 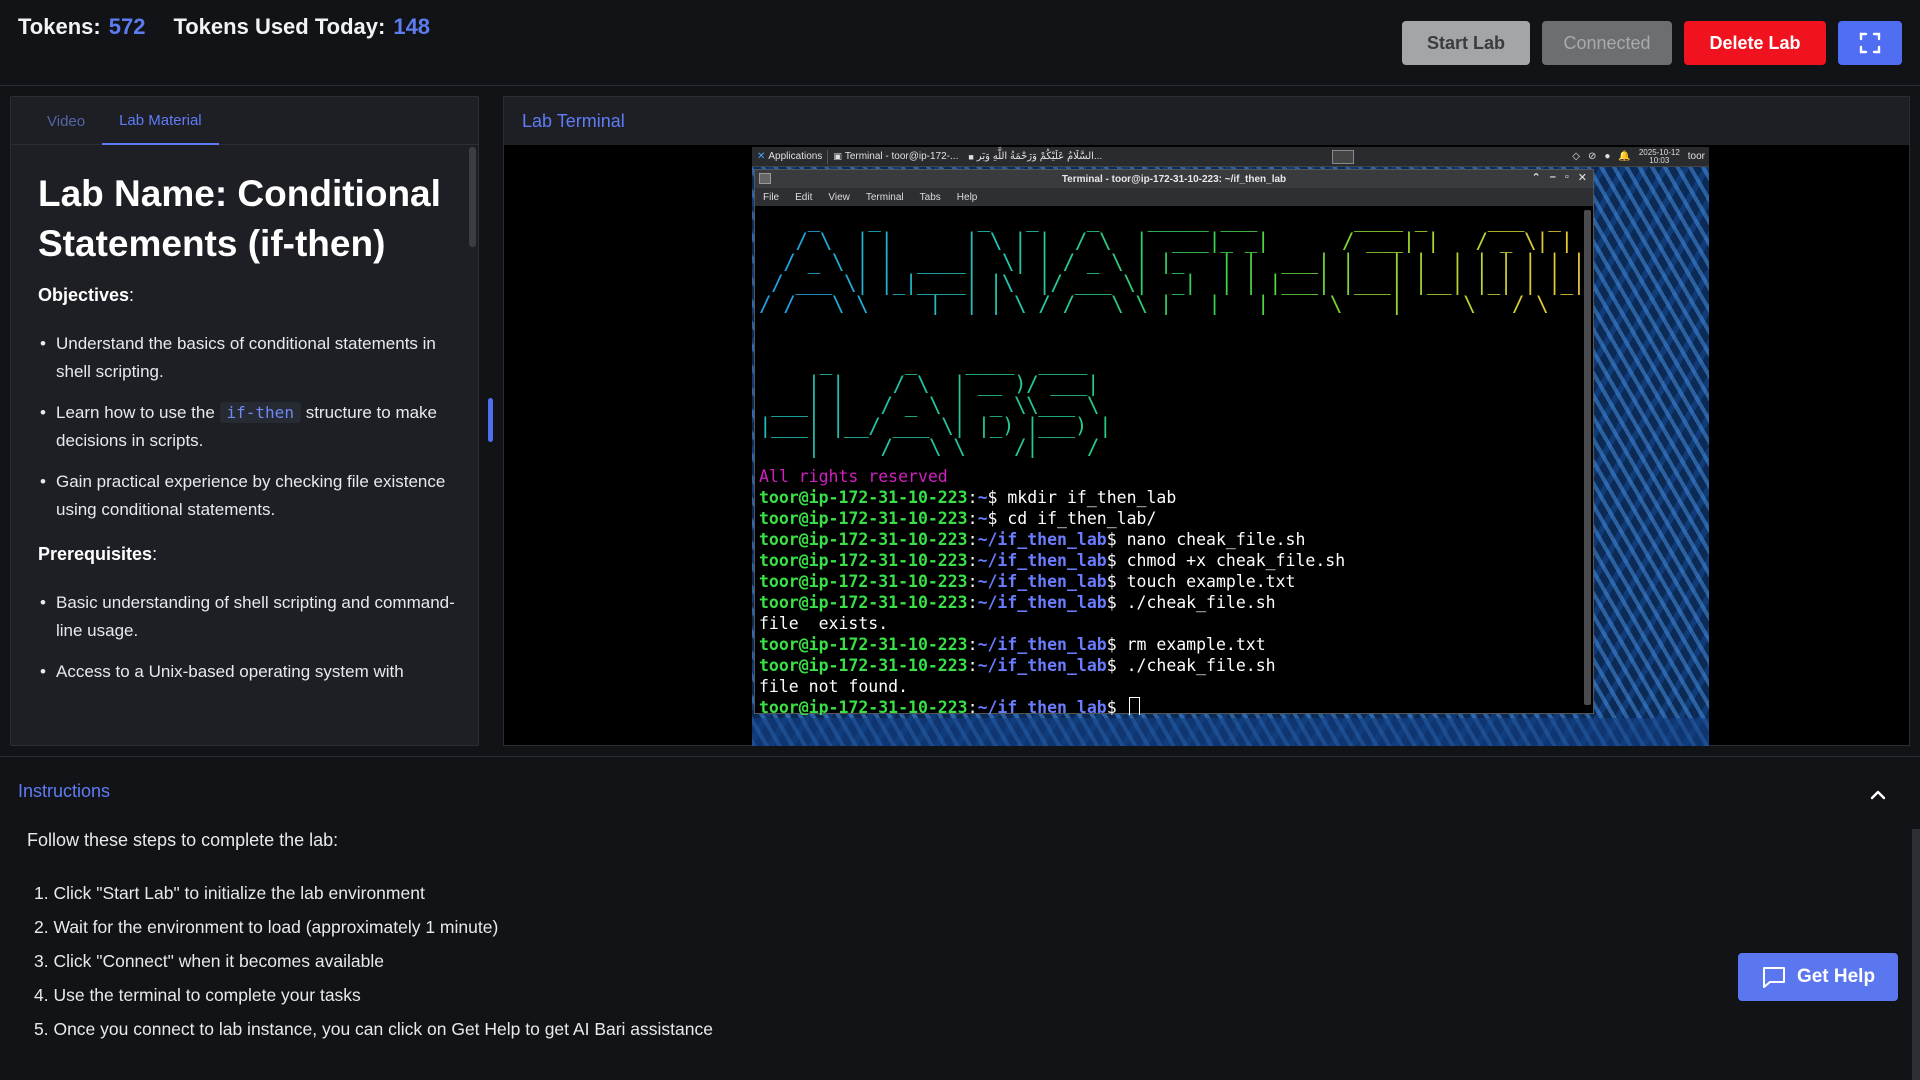 I want to click on rights-reserved-line: All rights reserved, so click(x=853, y=476).